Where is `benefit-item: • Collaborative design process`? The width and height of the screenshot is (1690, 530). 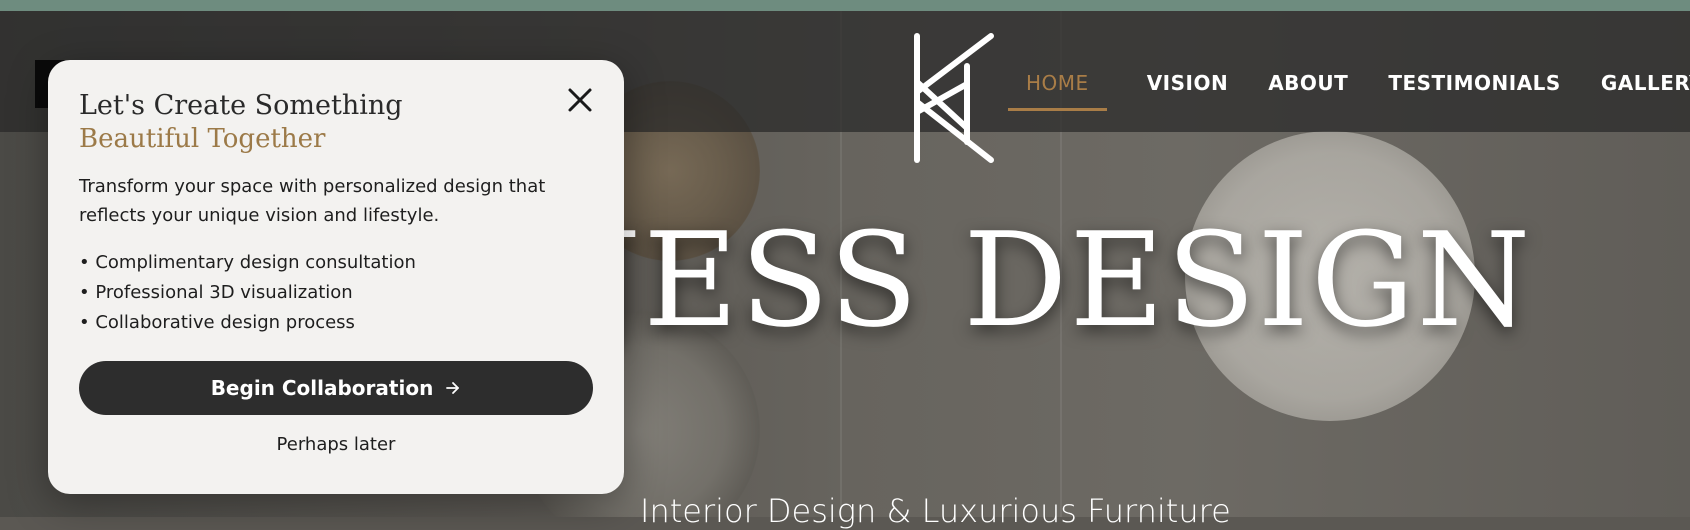 benefit-item: • Collaborative design process is located at coordinates (217, 322).